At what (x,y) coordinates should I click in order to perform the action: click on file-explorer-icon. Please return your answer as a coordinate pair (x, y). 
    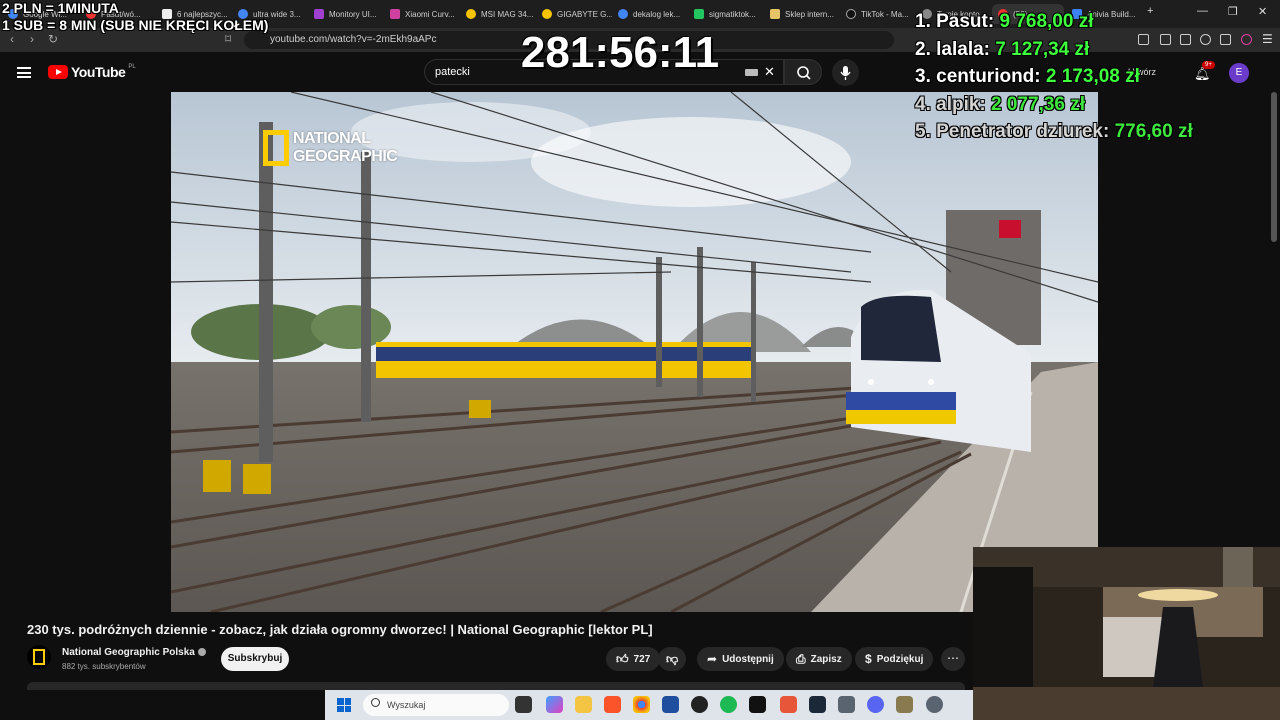
    Looking at the image, I should click on (583, 704).